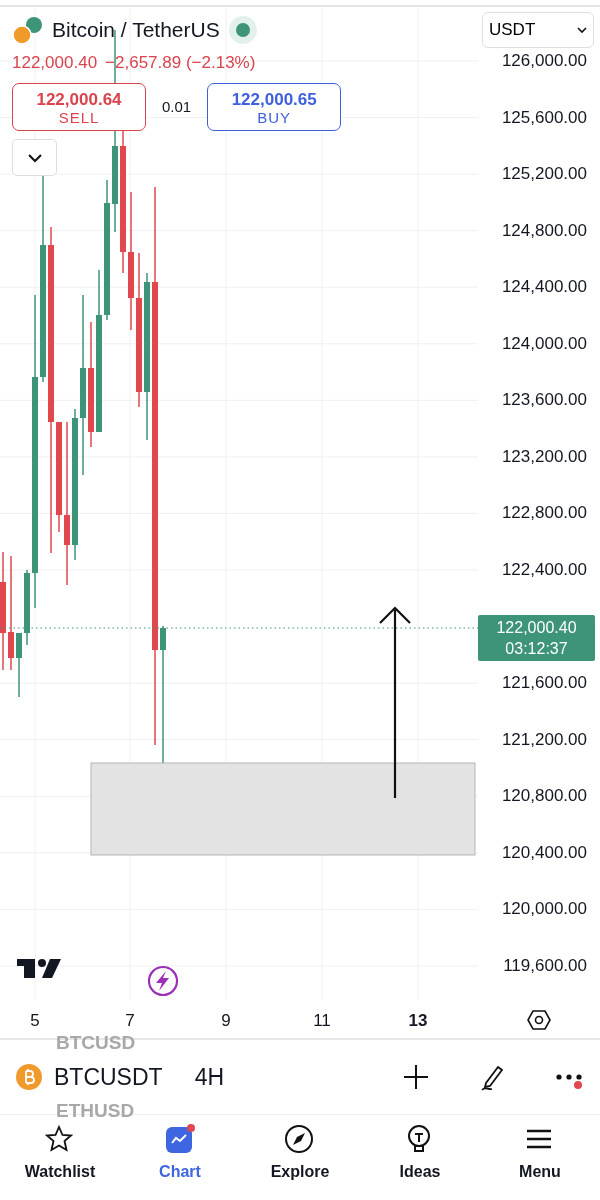  I want to click on price-label: 124,400.00, so click(544, 287).